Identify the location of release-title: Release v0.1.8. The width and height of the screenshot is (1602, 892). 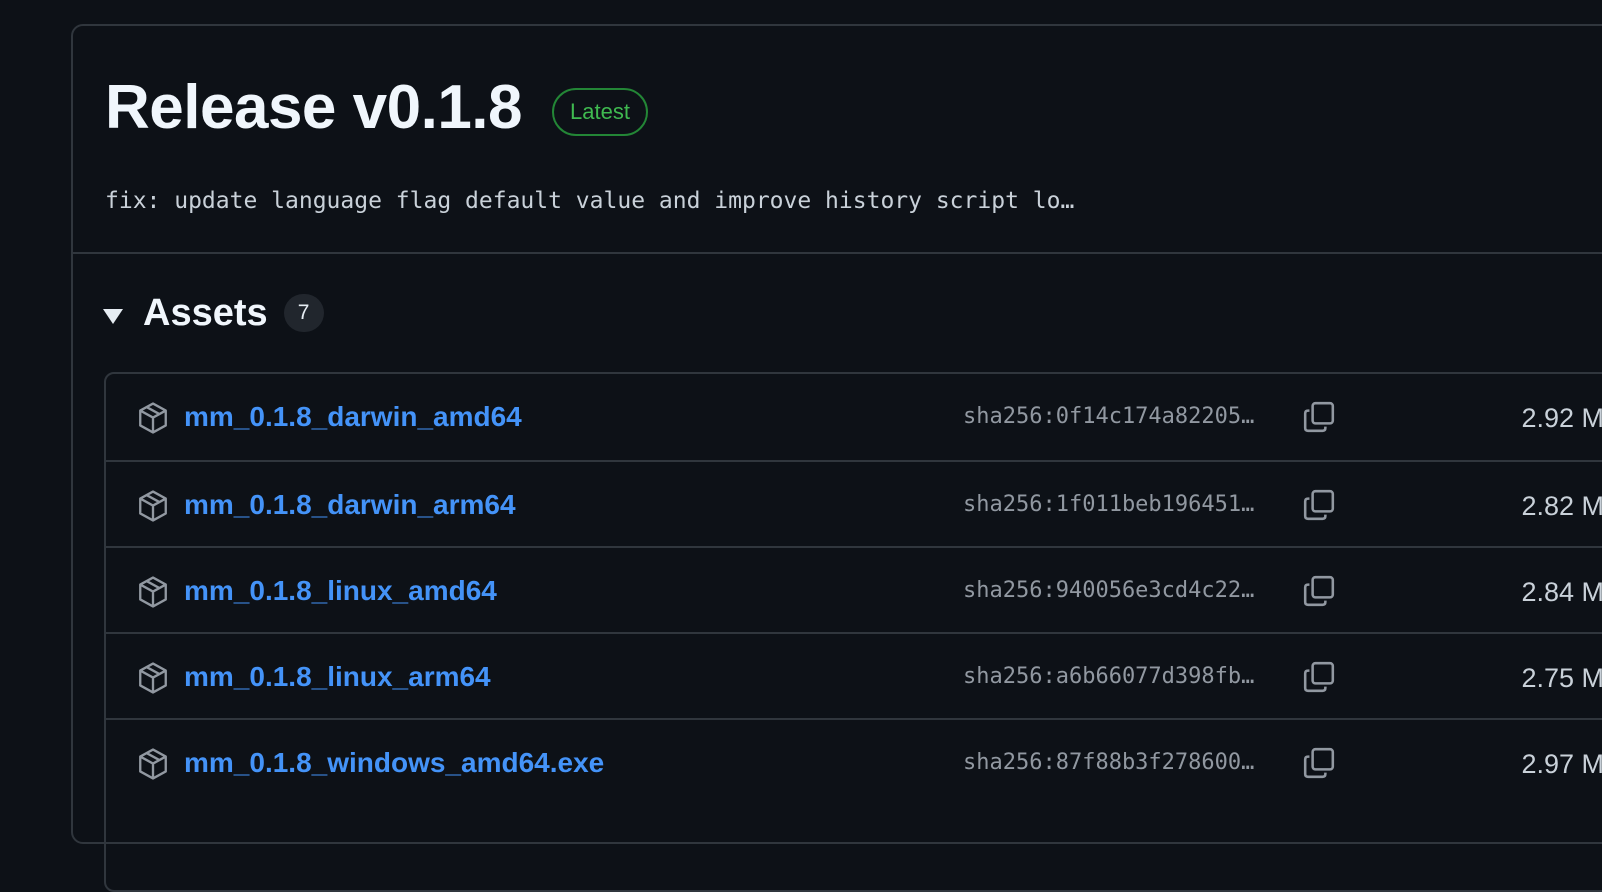
(314, 108).